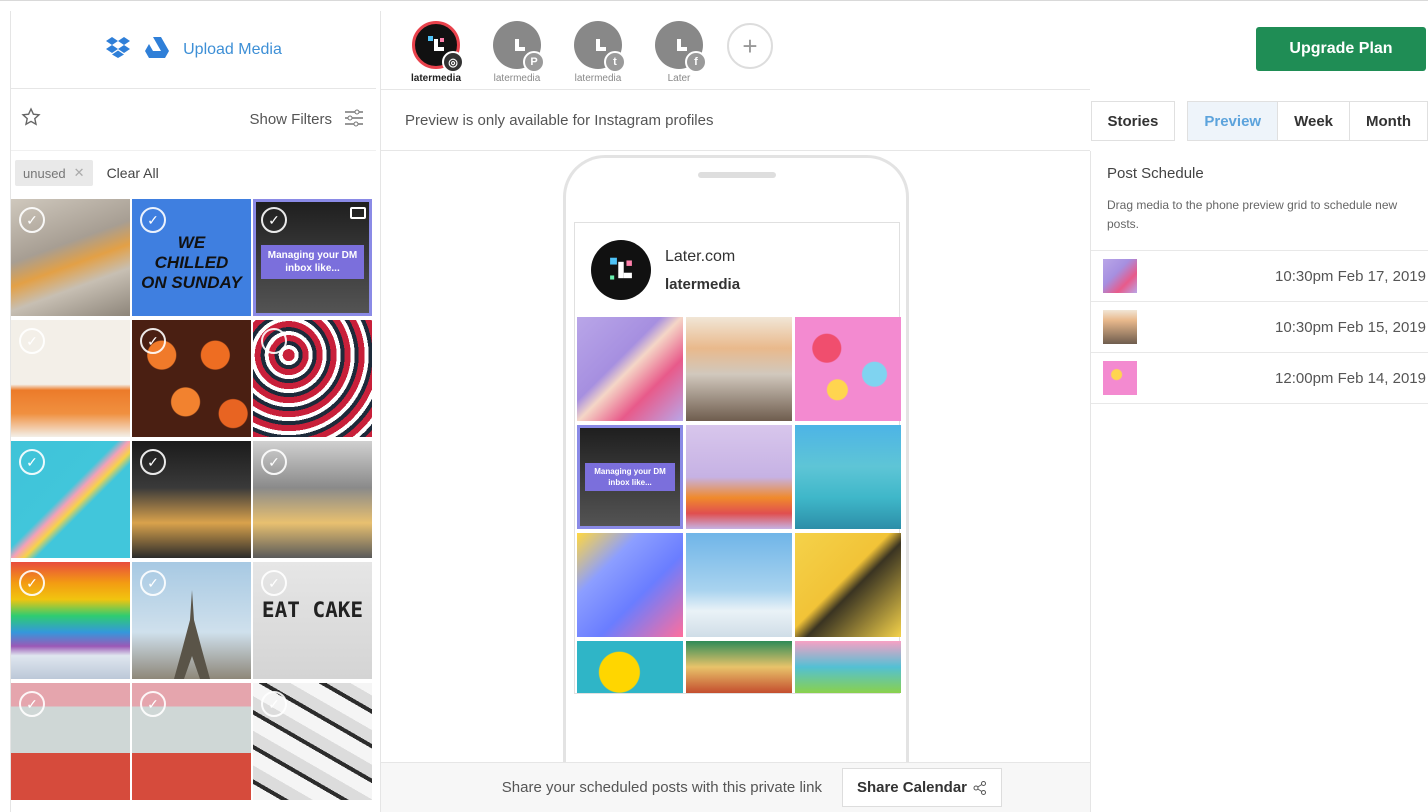 This screenshot has width=1428, height=812. I want to click on tab-stories: Stories, so click(1133, 121).